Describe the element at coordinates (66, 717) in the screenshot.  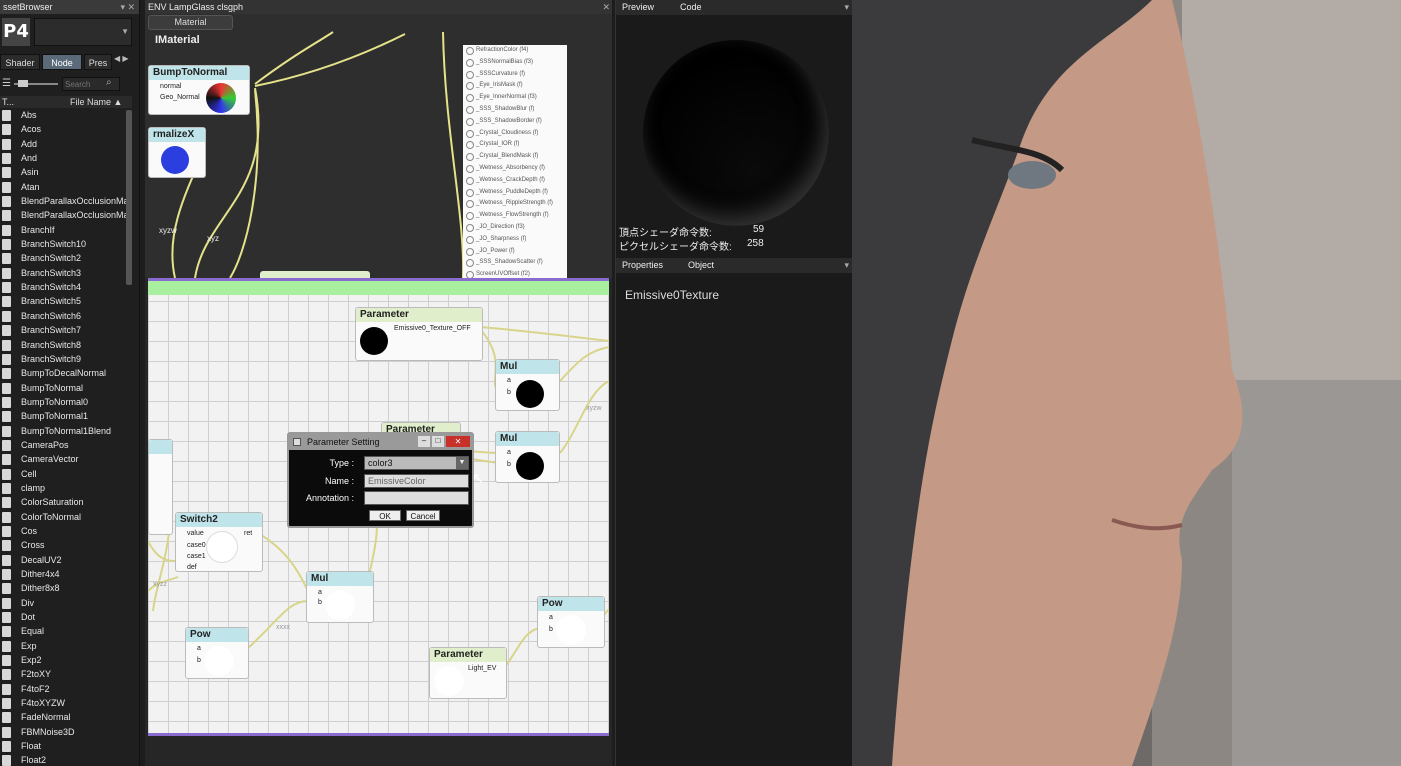
I see `list-item: FadeNormal` at that location.